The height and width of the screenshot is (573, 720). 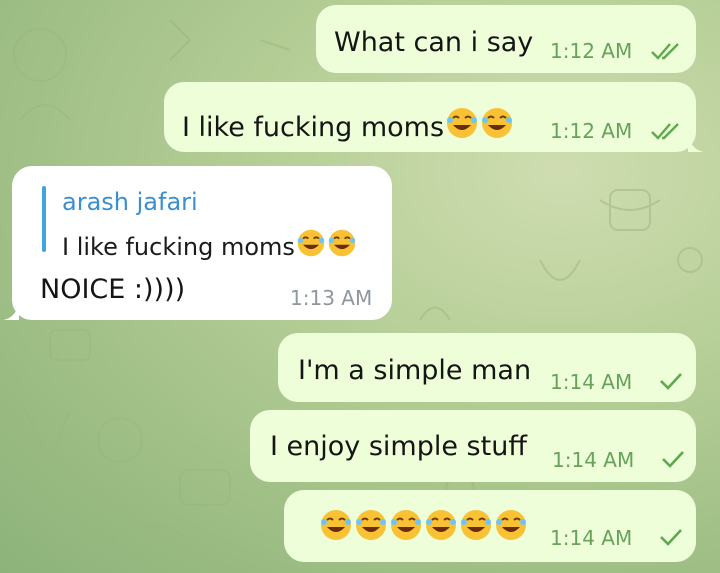 I want to click on message-text: NOICE :)))), so click(x=113, y=289).